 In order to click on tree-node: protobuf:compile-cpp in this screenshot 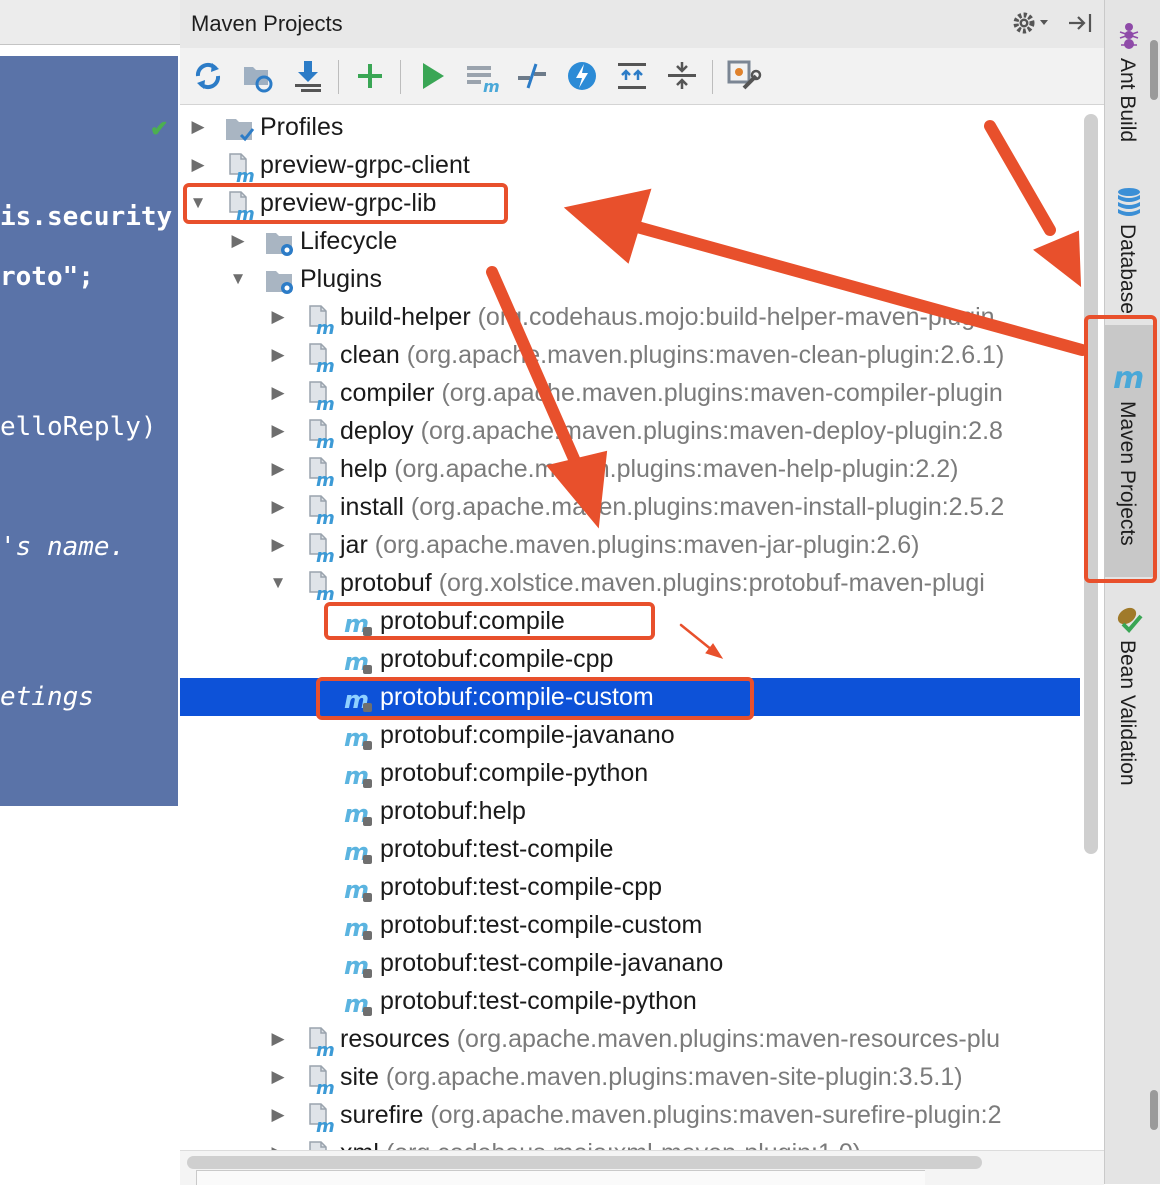, I will do `click(496, 659)`.